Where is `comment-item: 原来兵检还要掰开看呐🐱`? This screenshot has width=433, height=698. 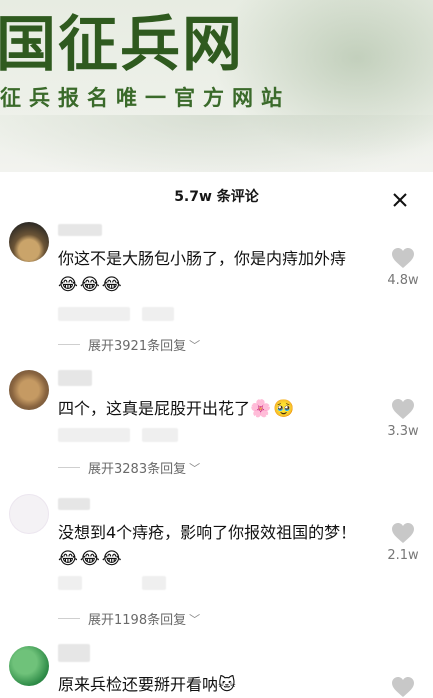
comment-item: 原来兵检还要掰开看呐🐱 is located at coordinates (216, 671).